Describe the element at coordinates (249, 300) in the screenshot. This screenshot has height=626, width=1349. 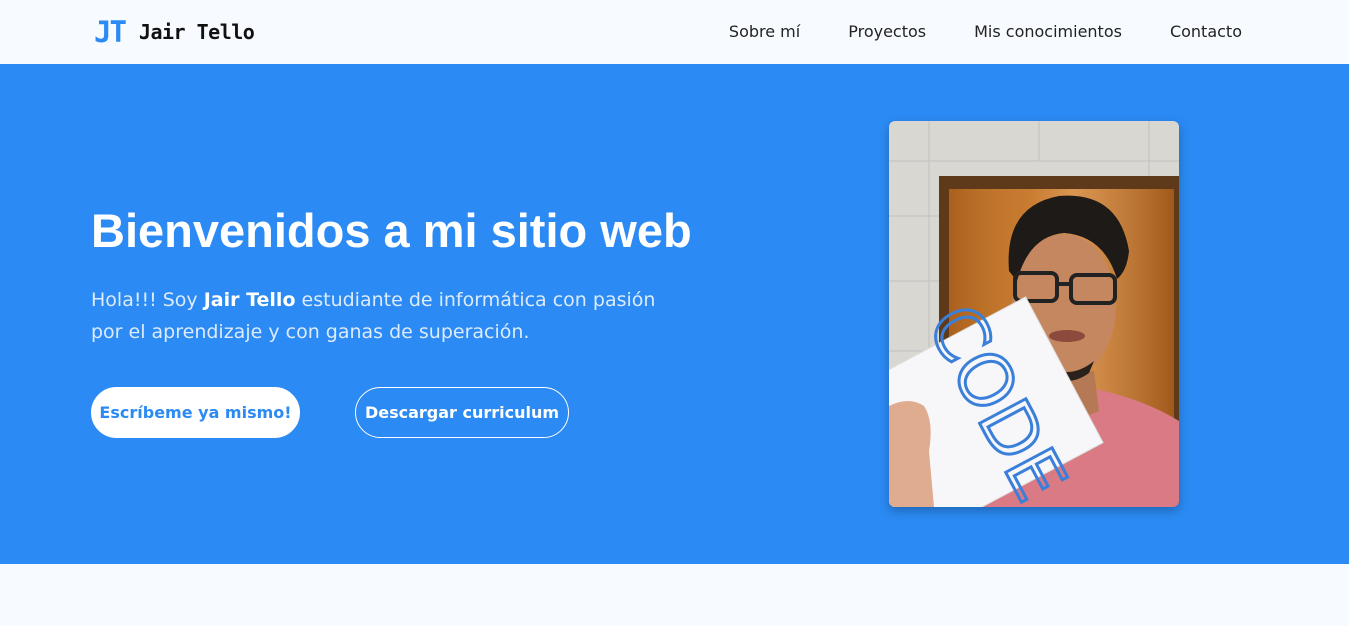
I see `hero-intro-name: Jair Tello` at that location.